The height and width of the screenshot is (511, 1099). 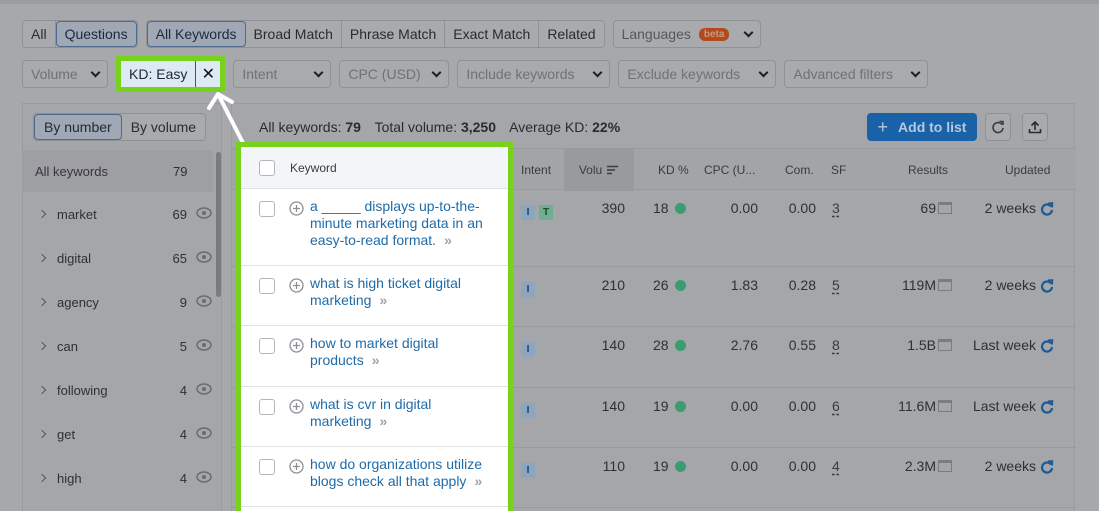 What do you see at coordinates (836, 285) in the screenshot?
I see `serp-features-link: 5` at bounding box center [836, 285].